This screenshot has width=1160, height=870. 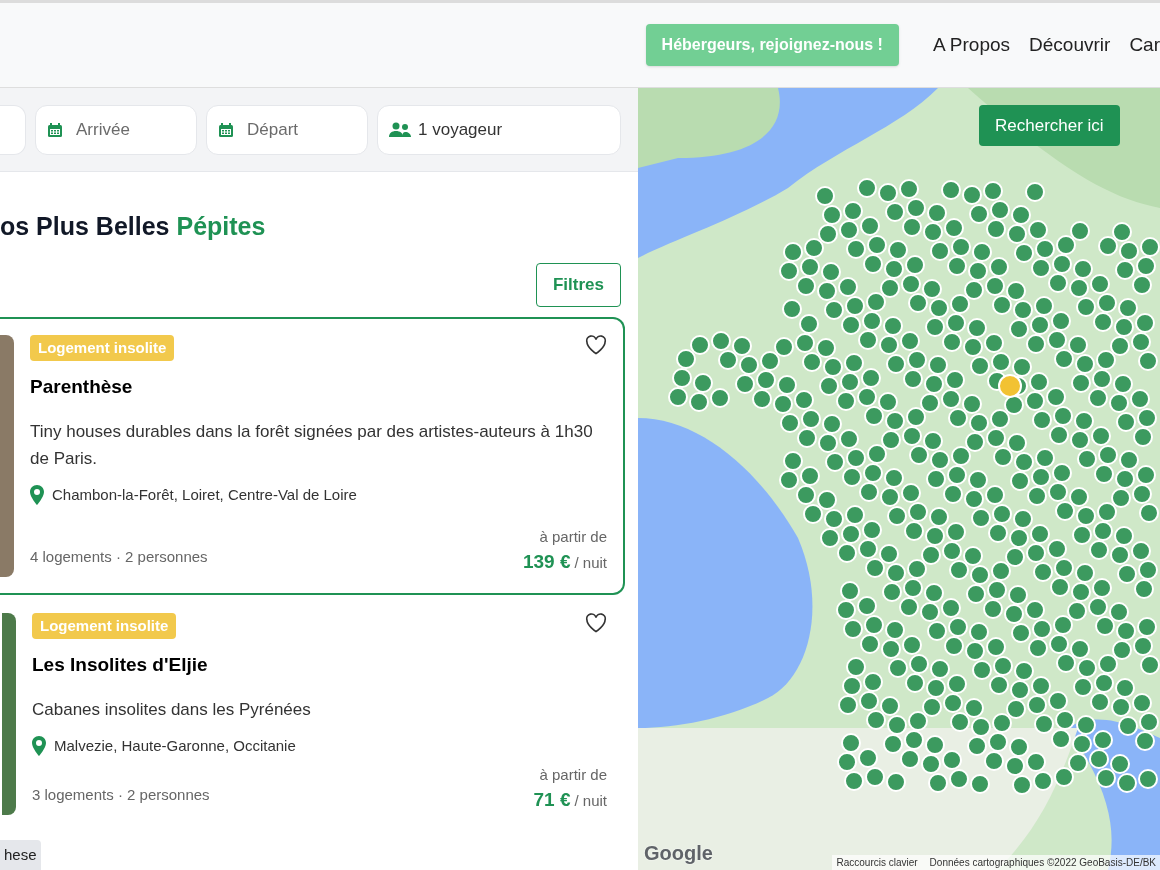 What do you see at coordinates (121, 795) in the screenshot?
I see `capacity-text: 3 logements · 2 personnes` at bounding box center [121, 795].